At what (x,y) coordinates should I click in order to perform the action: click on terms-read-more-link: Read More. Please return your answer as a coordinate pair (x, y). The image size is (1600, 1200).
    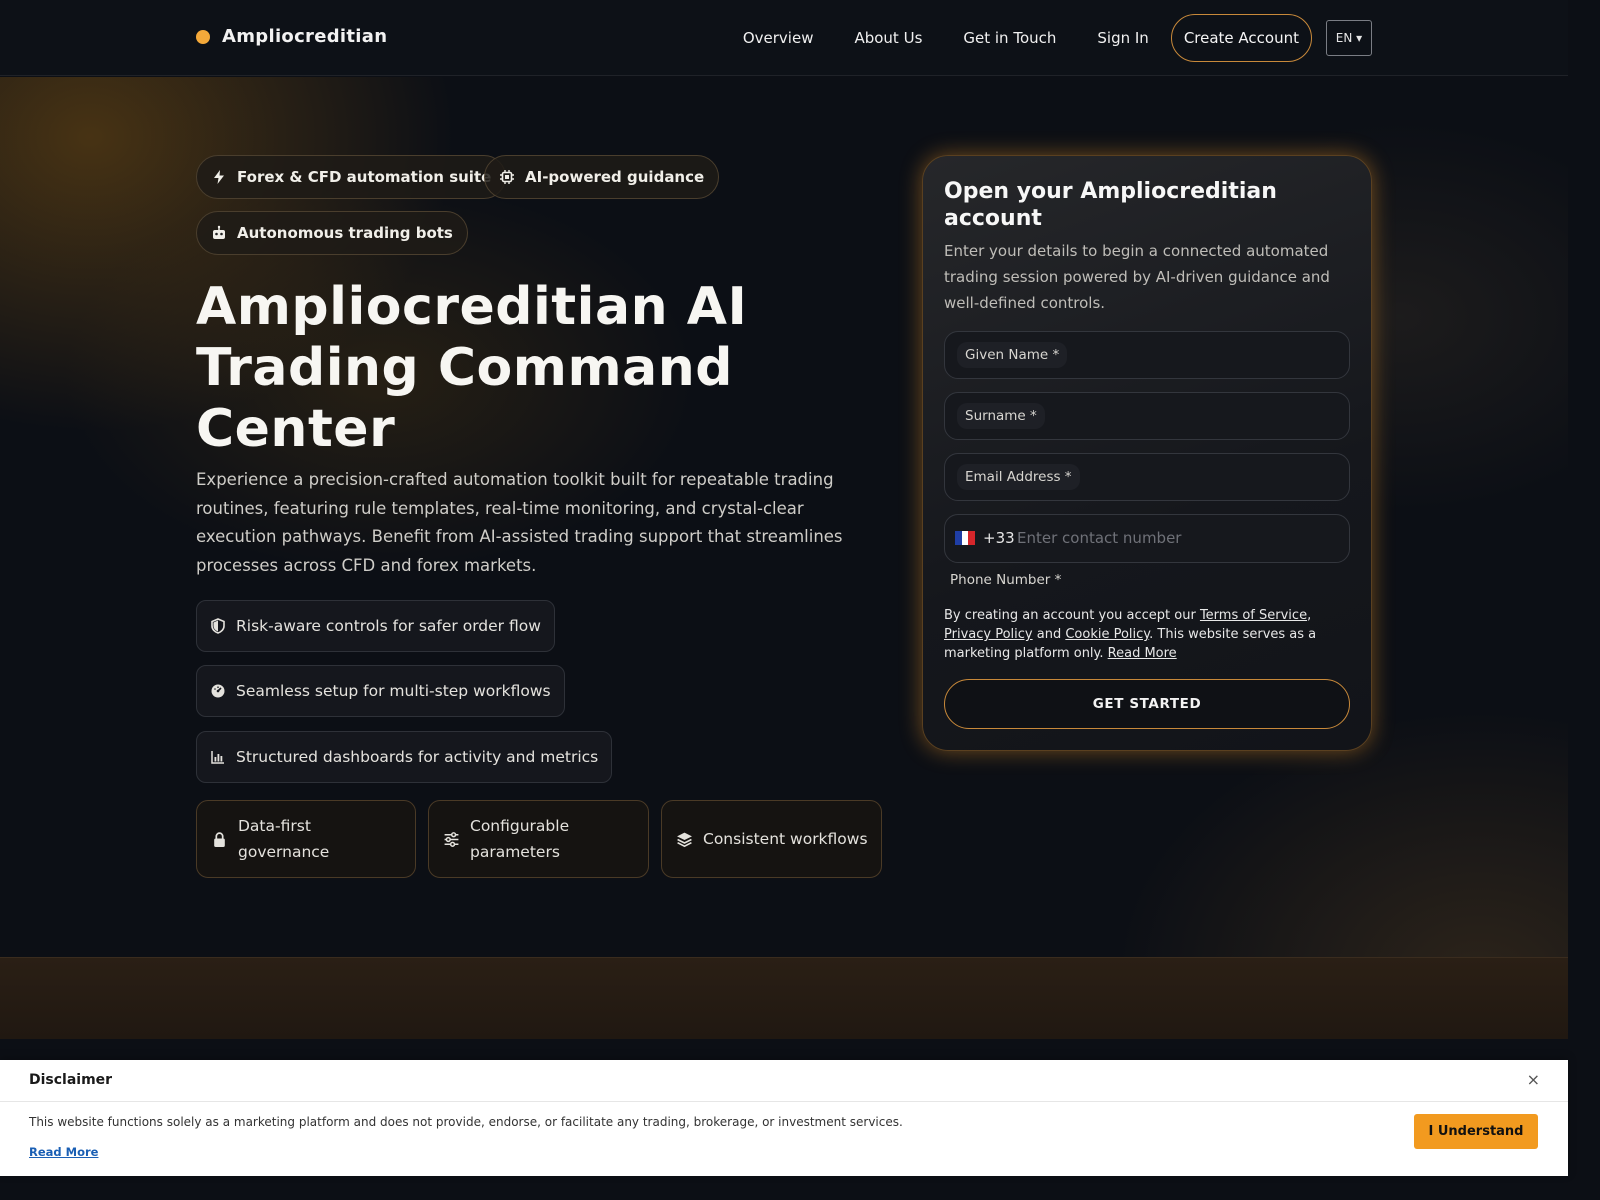
    Looking at the image, I should click on (1142, 653).